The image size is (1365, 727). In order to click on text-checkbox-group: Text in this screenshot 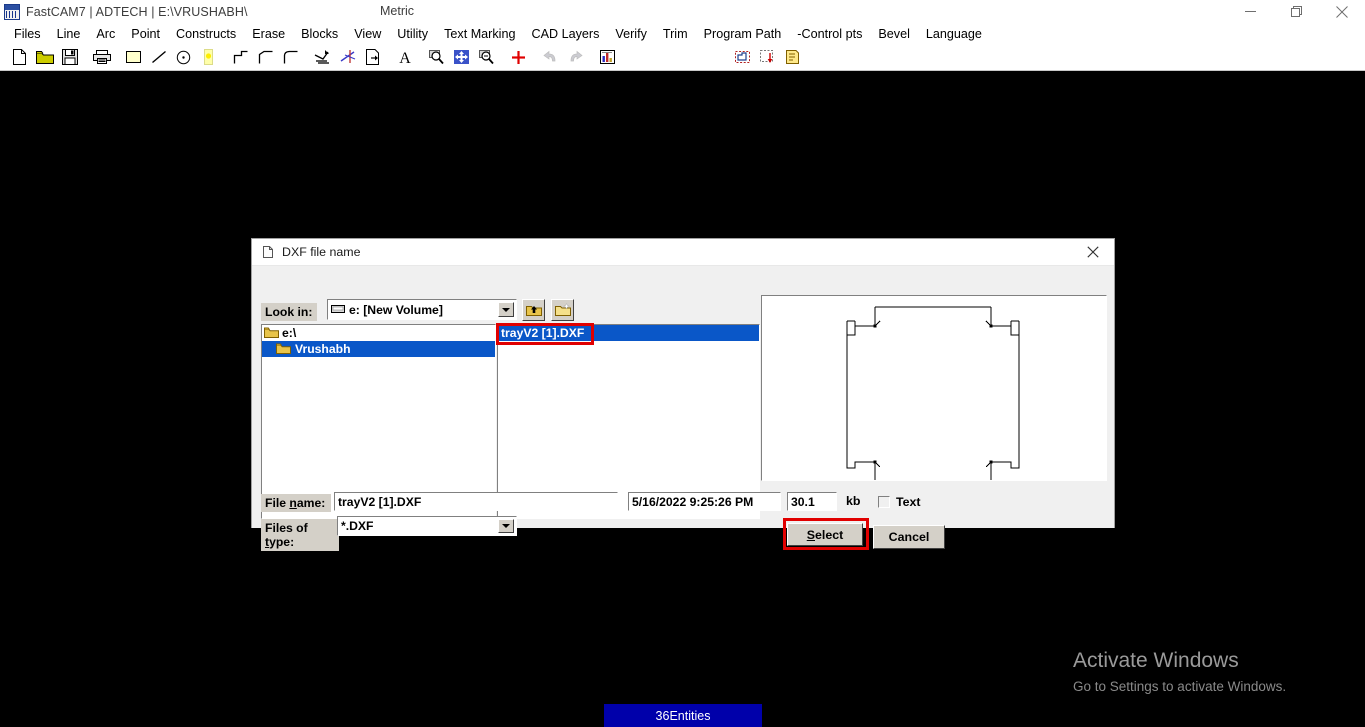, I will do `click(899, 502)`.